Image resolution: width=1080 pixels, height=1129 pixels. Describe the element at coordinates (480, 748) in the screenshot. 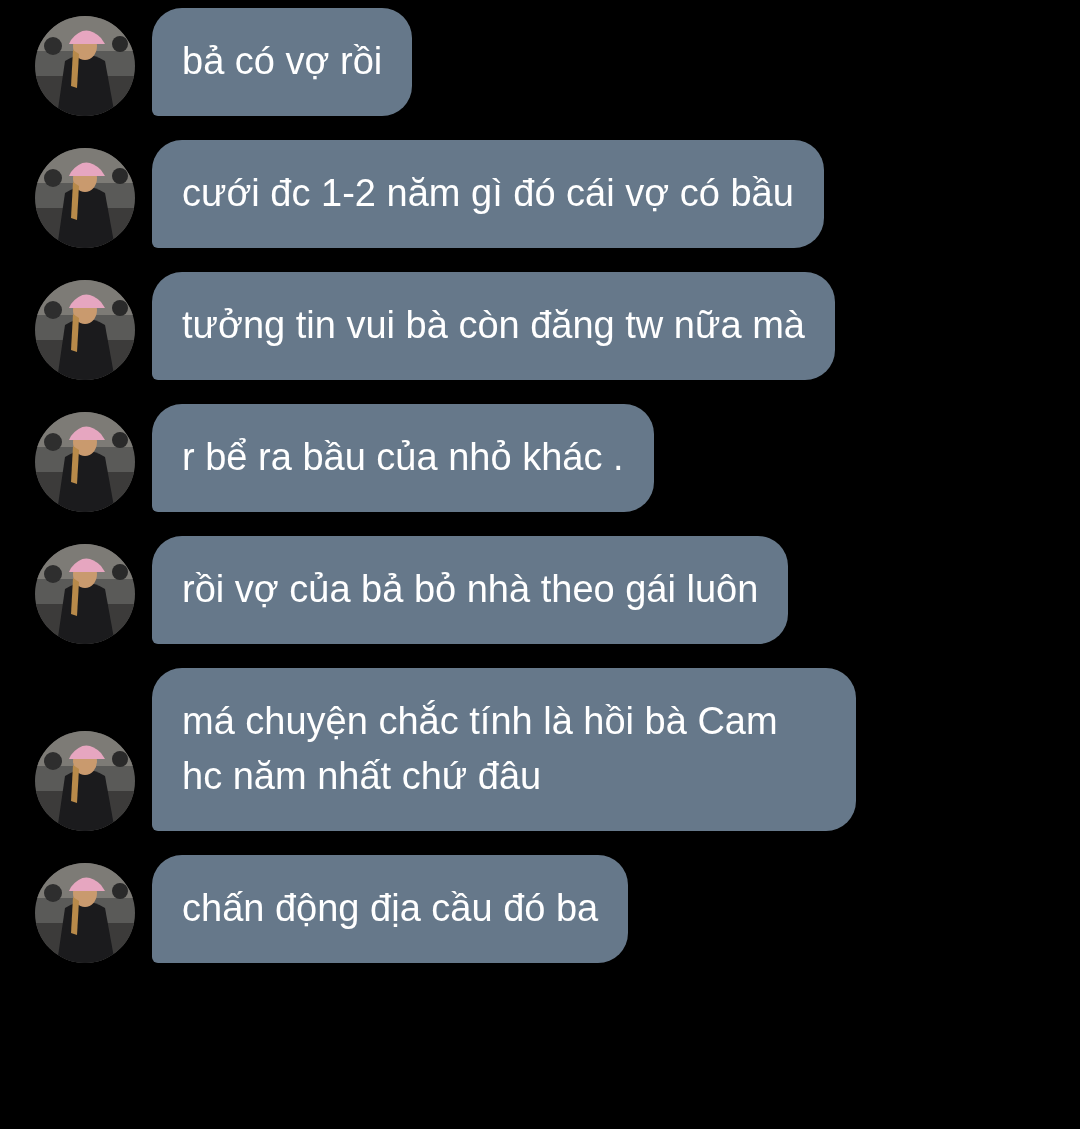

I see `message-text: má chuyện chắc tính là hồi bà Cam hc năm nhất chứ đâu` at that location.